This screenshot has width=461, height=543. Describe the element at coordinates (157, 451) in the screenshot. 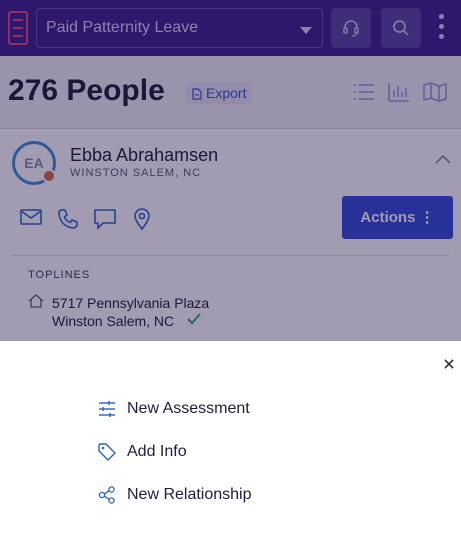

I see `menu-item-label: Add Info` at that location.